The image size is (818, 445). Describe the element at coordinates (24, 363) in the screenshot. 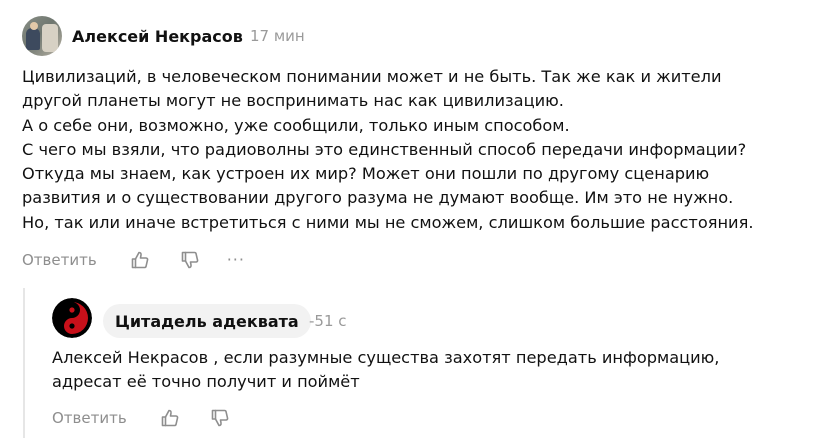

I see `thread-line` at that location.